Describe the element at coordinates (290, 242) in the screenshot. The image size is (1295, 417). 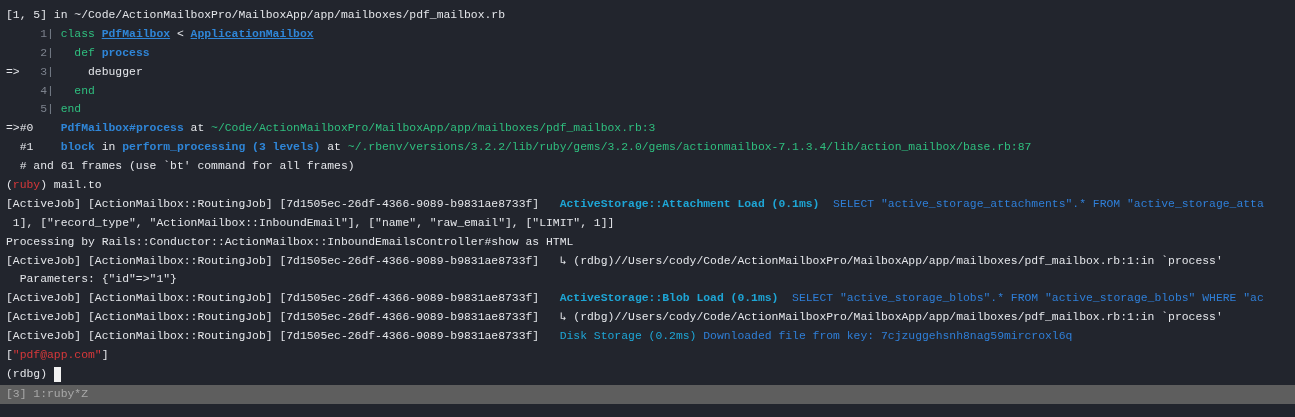
I see `terminal-line: Processing by Rails::Conductor::ActionMailbox::InboundEmailsController#show as HTML` at that location.